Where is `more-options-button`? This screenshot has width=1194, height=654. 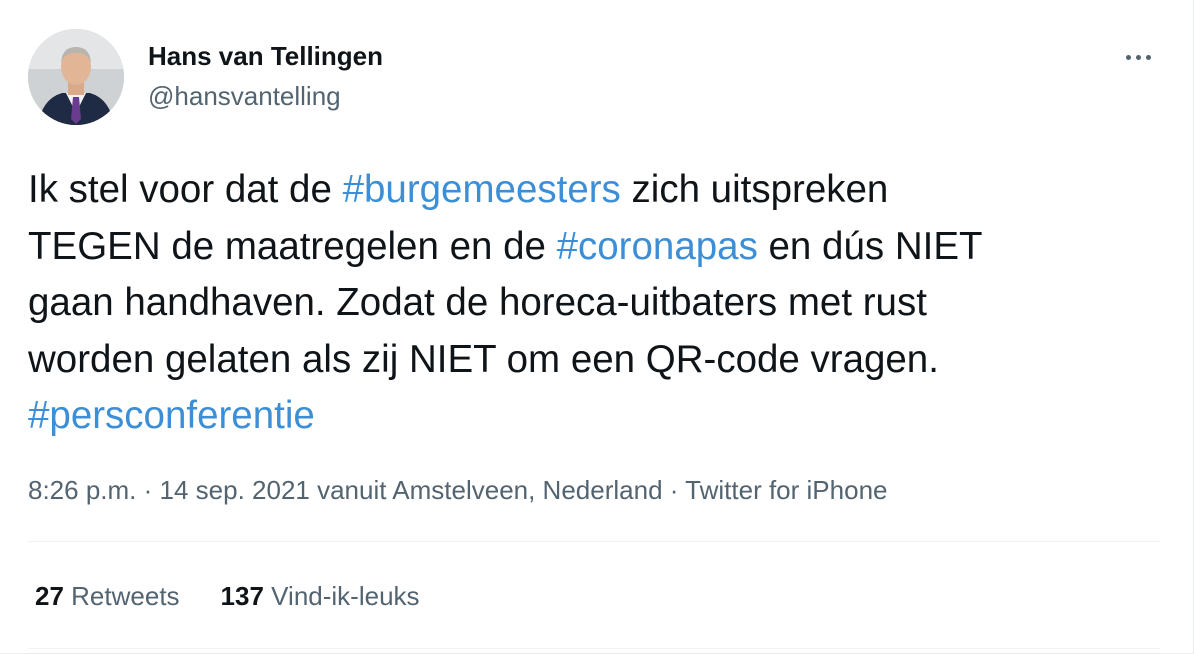 more-options-button is located at coordinates (1138, 57).